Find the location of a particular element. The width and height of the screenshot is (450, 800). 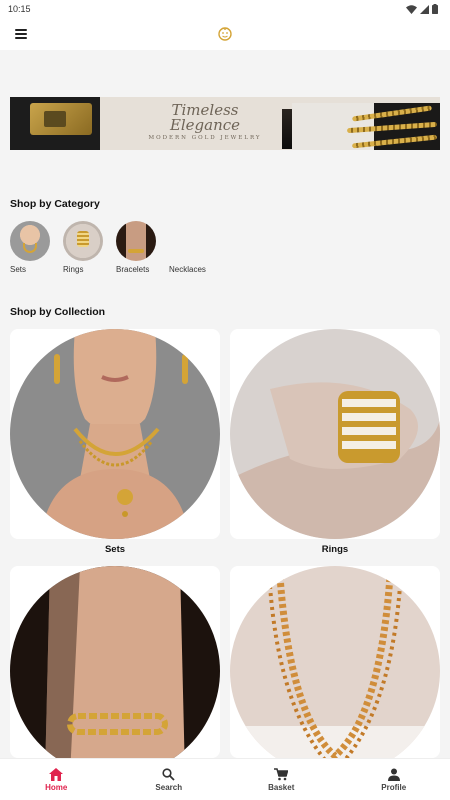

collection-card-bracelets is located at coordinates (115, 662).